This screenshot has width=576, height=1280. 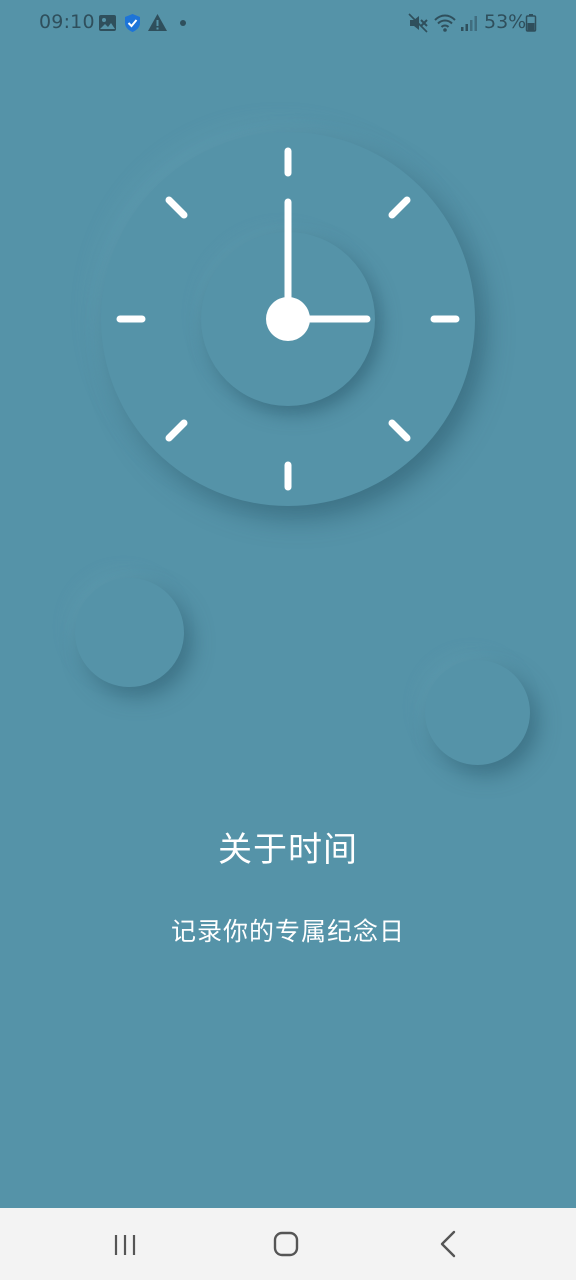 I want to click on decorative-bubble-left, so click(x=129, y=632).